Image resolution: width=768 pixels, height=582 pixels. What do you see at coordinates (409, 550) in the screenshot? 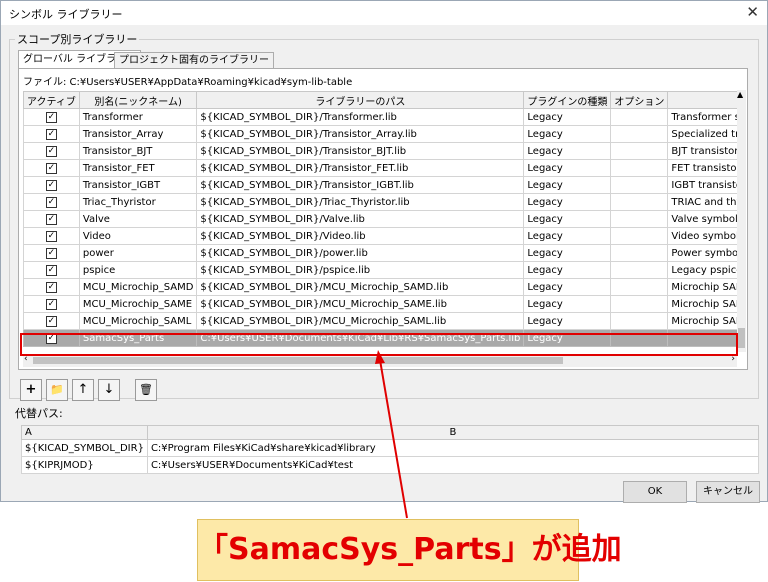
I see `callout-annotation: 「SamacSys_Parts」が追加` at bounding box center [409, 550].